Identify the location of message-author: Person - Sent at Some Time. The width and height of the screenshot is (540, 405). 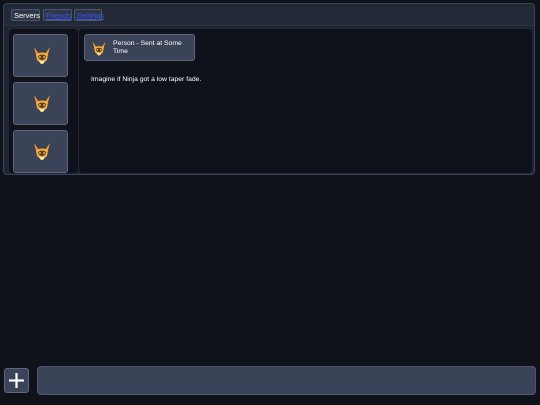
(147, 47).